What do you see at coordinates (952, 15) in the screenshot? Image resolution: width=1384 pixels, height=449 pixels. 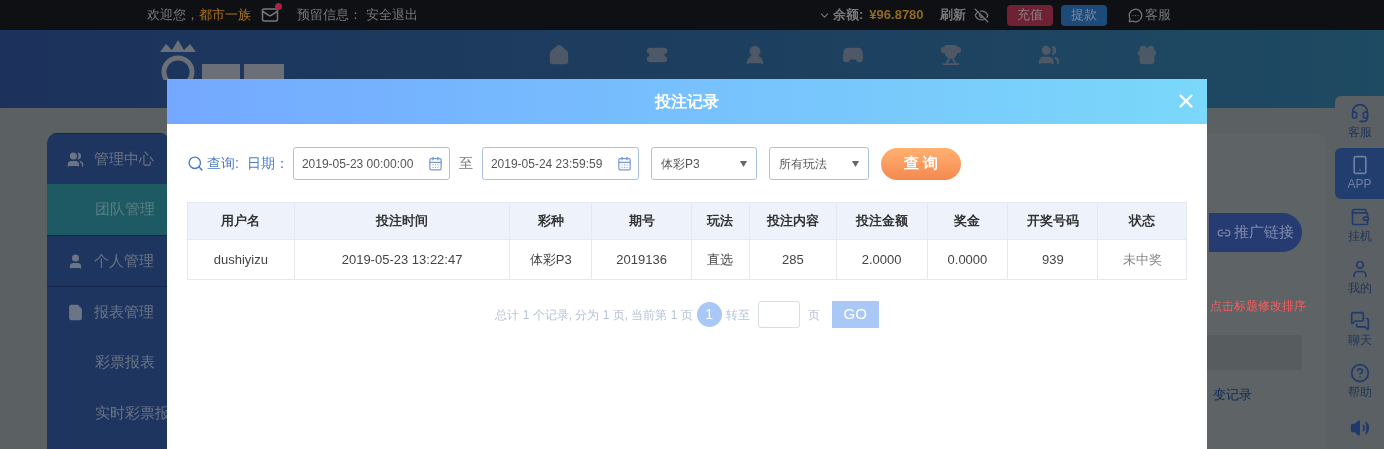 I see `refresh-link: 刷新` at bounding box center [952, 15].